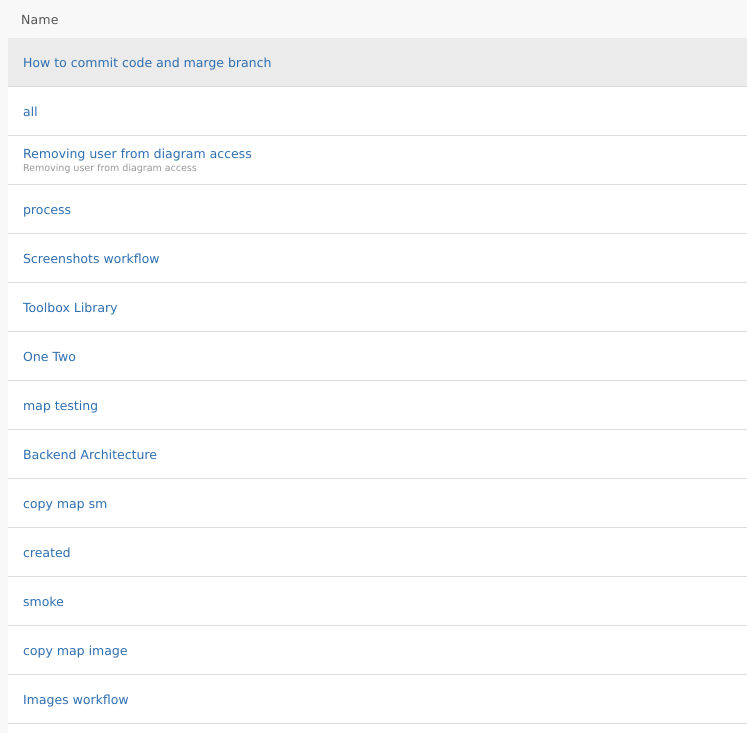 The height and width of the screenshot is (733, 747). I want to click on diagram-link: all, so click(30, 111).